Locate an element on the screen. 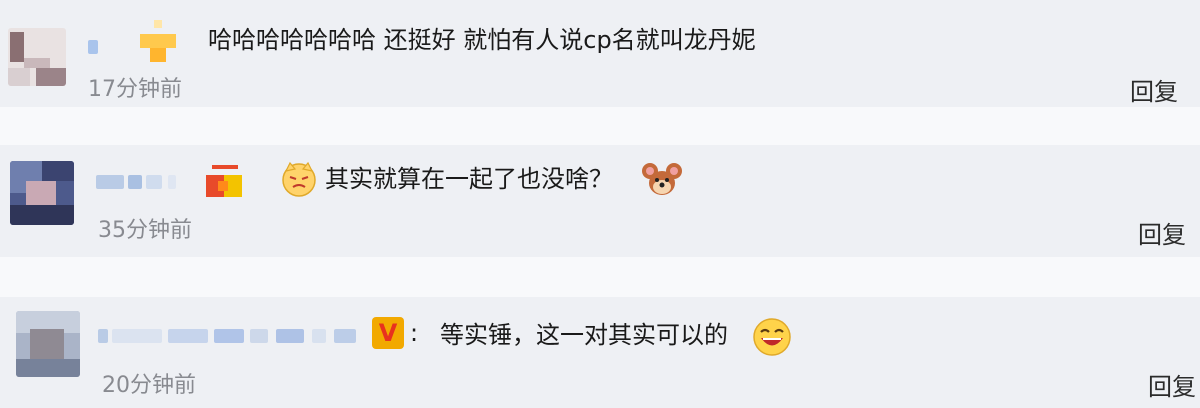 This screenshot has height=408, width=1200. comment-time: 17分钟前 is located at coordinates (135, 89).